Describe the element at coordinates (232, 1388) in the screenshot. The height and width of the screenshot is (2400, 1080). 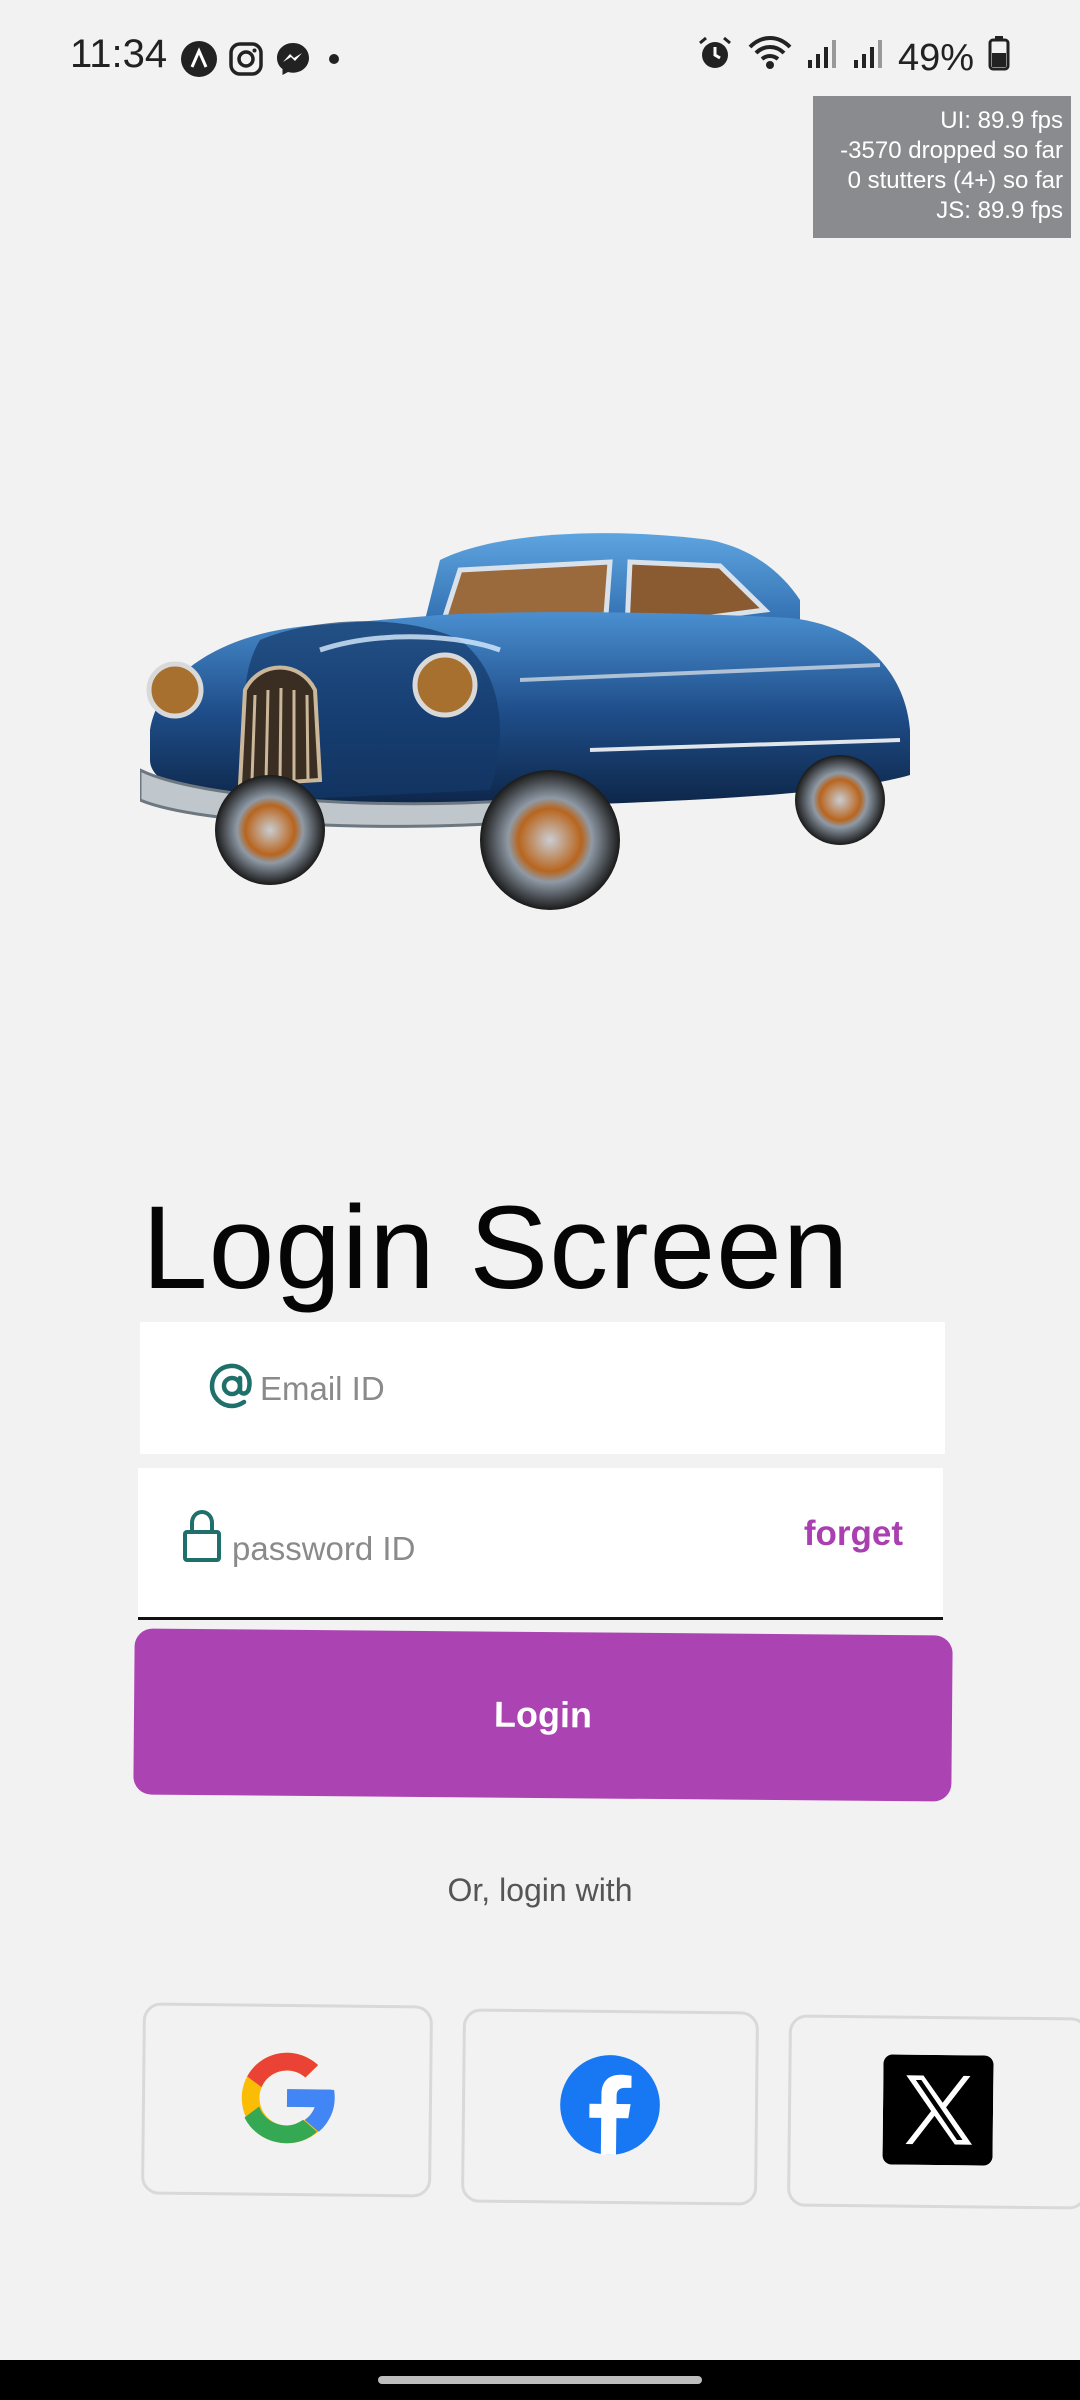
I see `at-sign-icon` at that location.